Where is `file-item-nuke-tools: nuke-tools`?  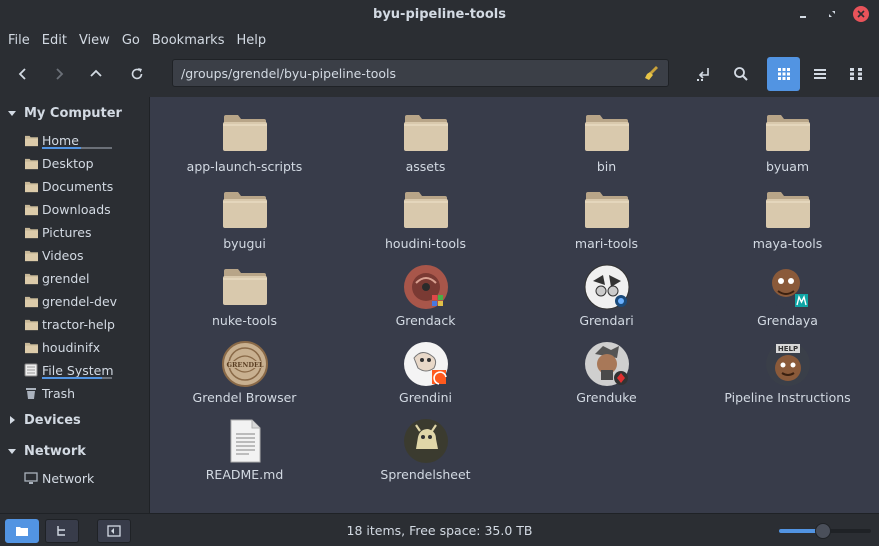
file-item-nuke-tools: nuke-tools is located at coordinates (244, 291).